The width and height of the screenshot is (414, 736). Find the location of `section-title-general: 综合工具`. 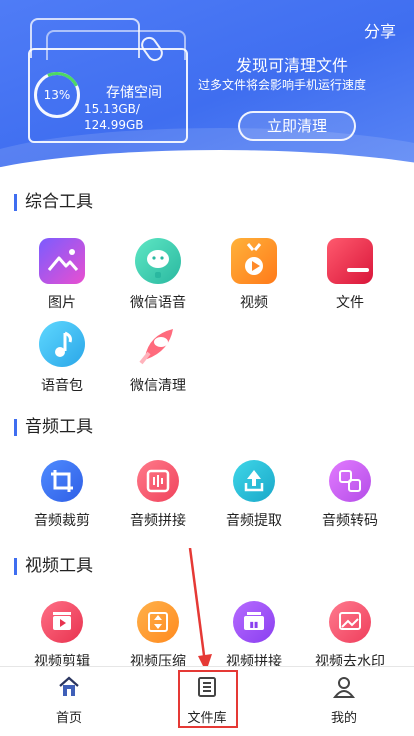

section-title-general: 综合工具 is located at coordinates (53, 202).